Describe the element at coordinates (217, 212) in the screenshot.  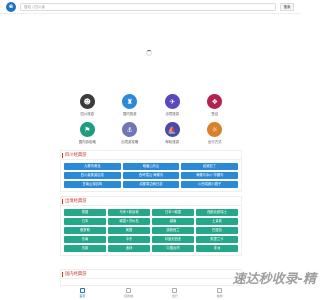
I see `route-link: 西欧北欧瑞士` at that location.